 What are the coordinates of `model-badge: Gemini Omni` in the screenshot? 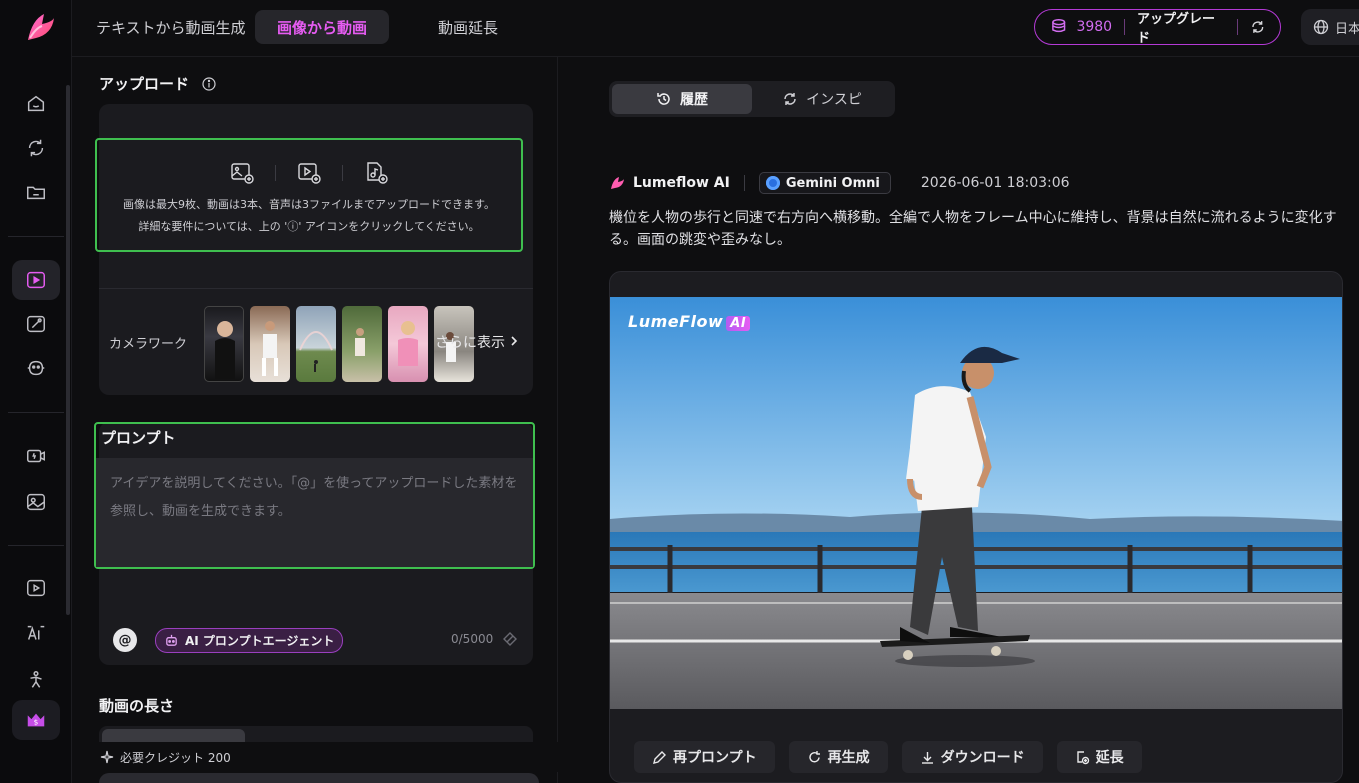 It's located at (824, 183).